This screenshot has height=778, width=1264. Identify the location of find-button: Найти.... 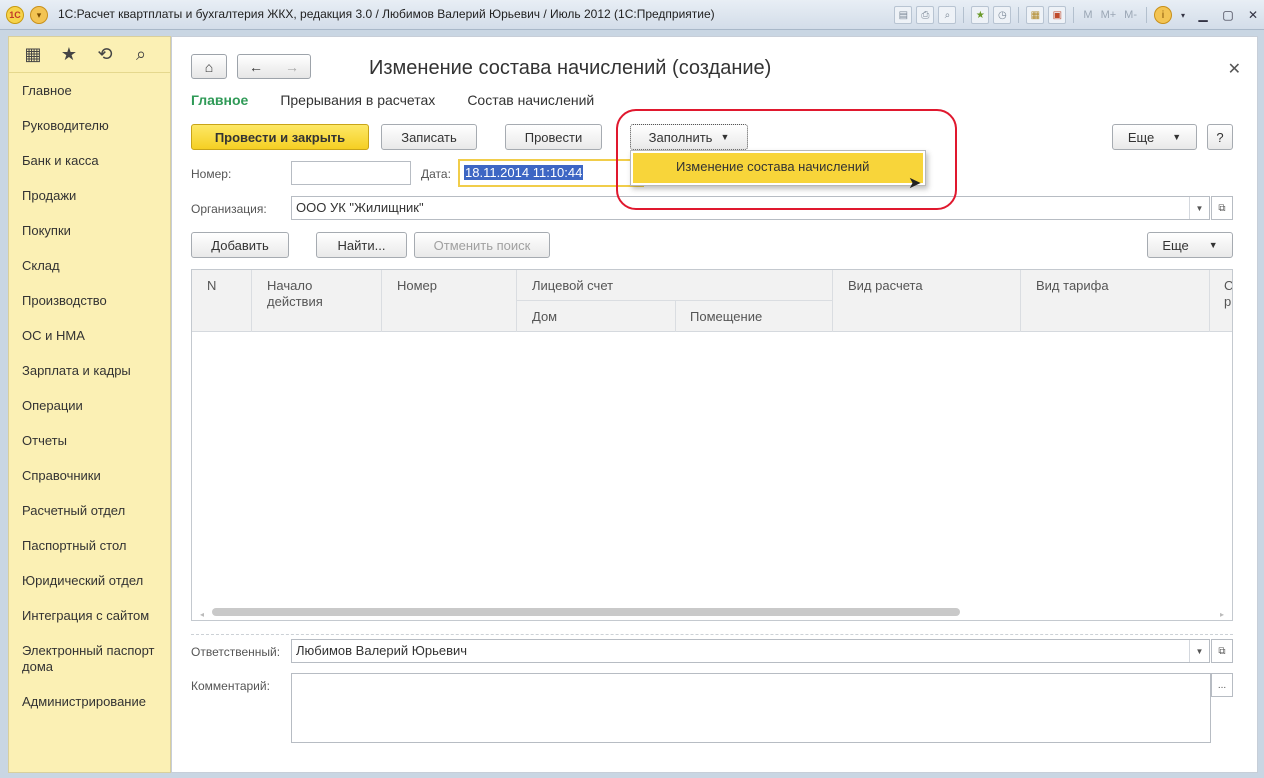
(361, 245).